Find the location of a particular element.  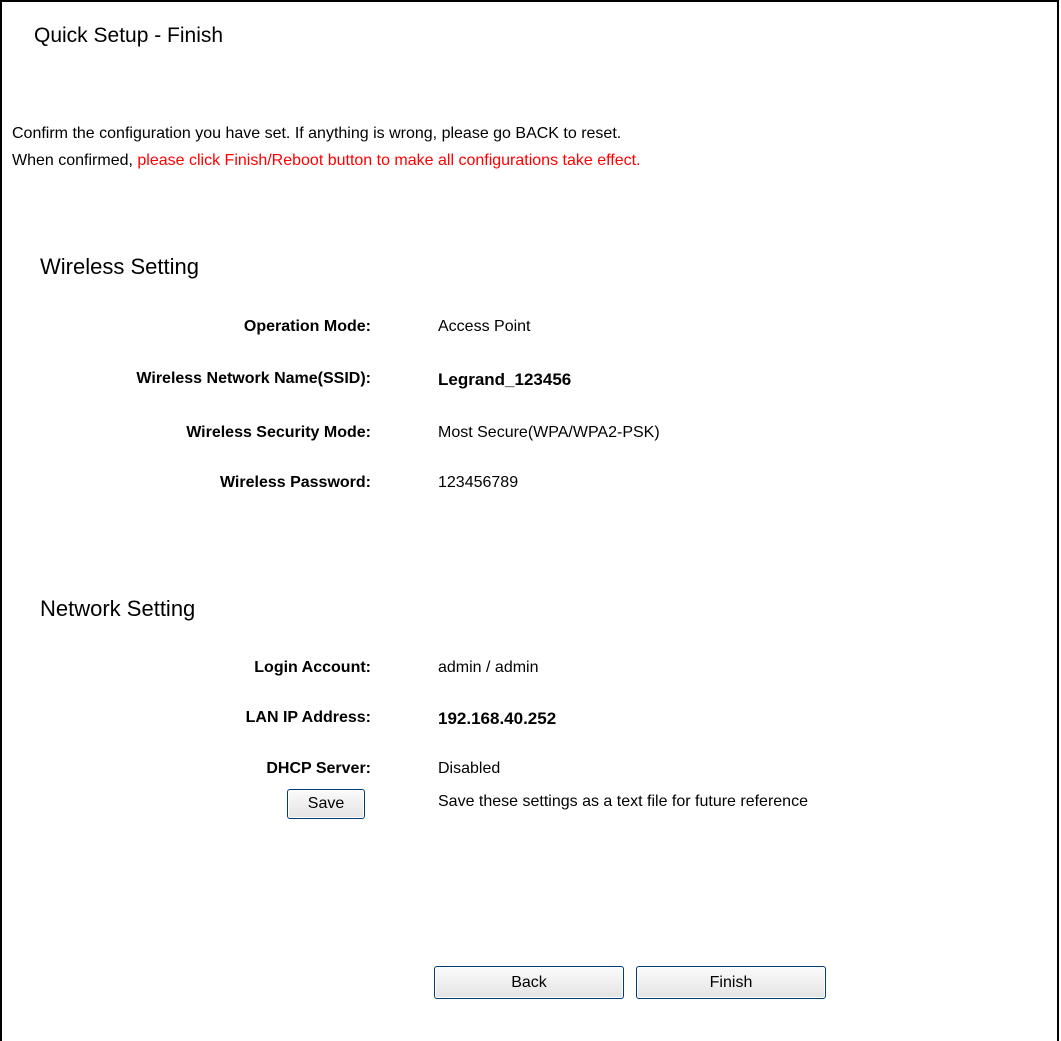

ssid-label: Wireless Network Name(SSID): is located at coordinates (253, 378).